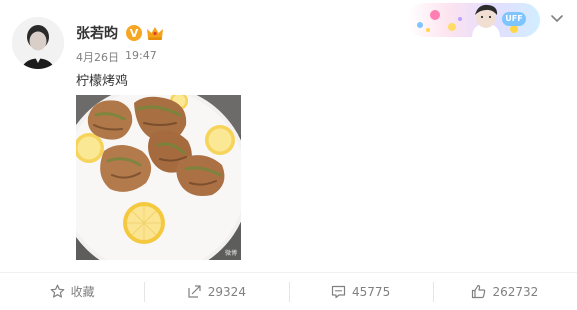 This screenshot has width=577, height=310. I want to click on post-time: 19:47, so click(141, 57).